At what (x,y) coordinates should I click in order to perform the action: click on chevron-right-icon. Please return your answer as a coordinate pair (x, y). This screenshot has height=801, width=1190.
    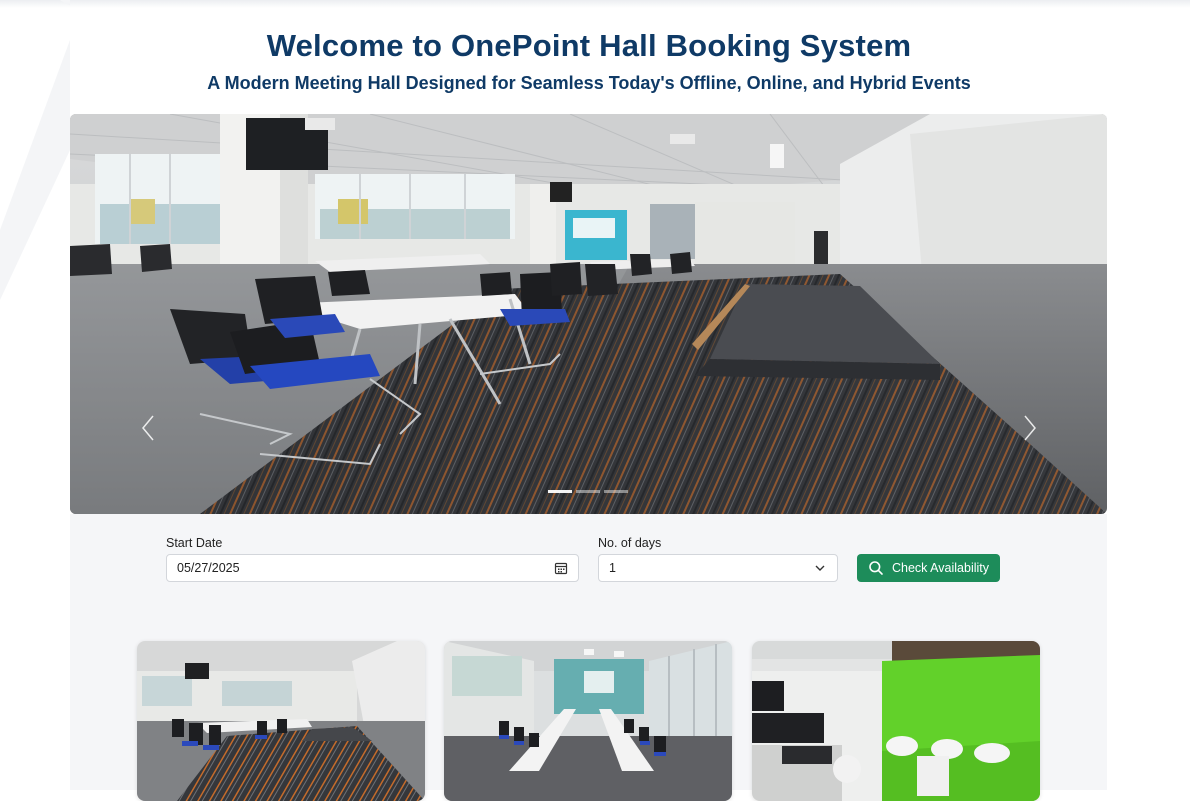
    Looking at the image, I should click on (1030, 428).